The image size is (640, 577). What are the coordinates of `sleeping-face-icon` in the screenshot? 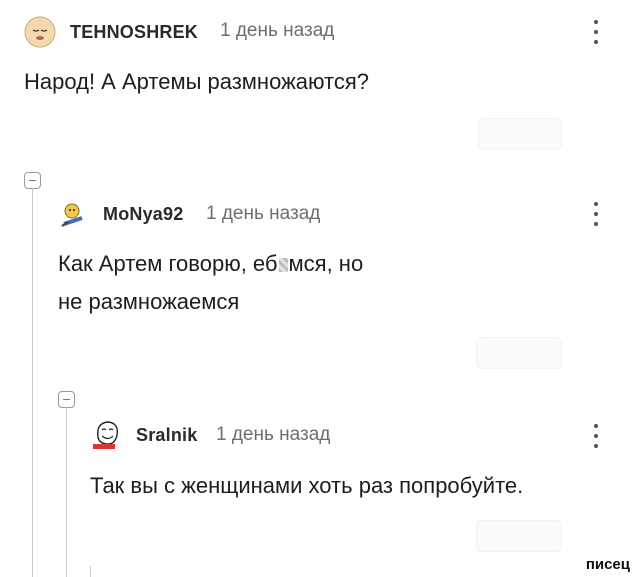 It's located at (40, 32).